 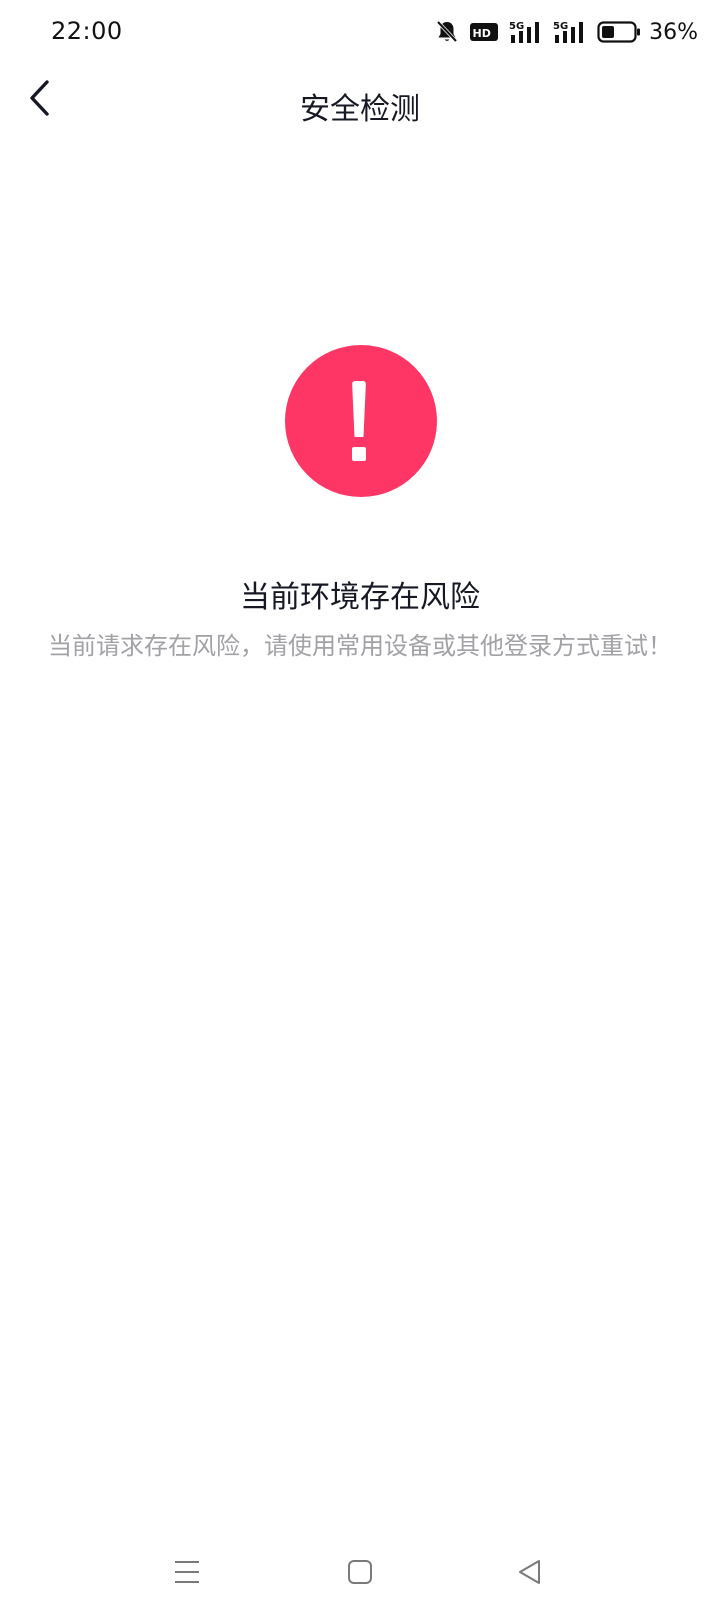 I want to click on status-time: 22:00, so click(x=87, y=31).